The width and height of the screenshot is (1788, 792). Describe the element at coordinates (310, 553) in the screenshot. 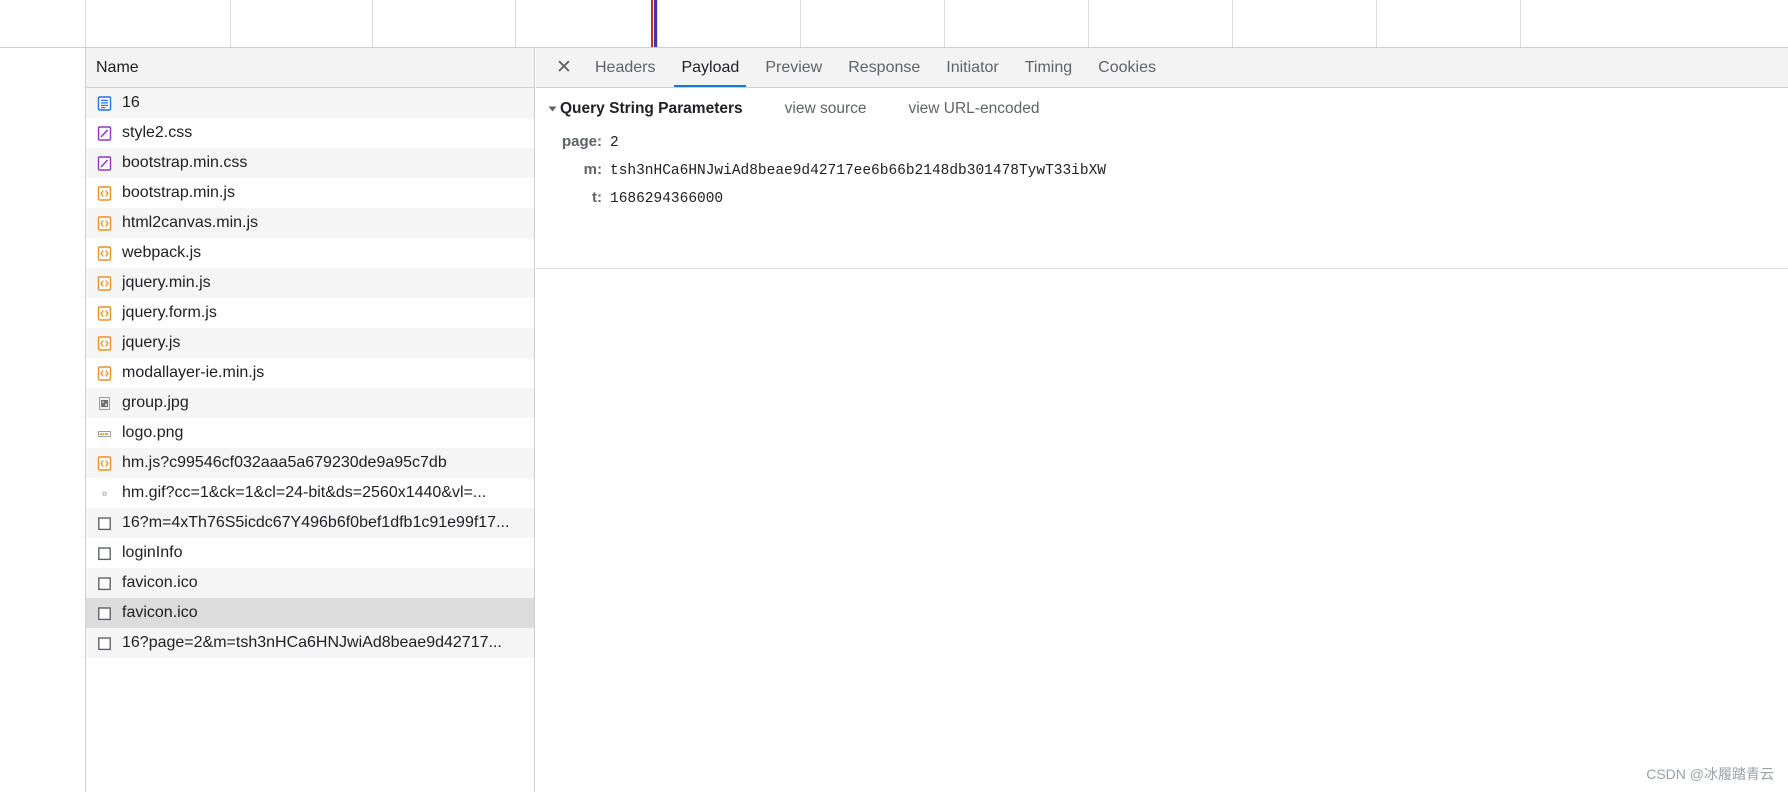

I see `request-row: loginInfo` at that location.